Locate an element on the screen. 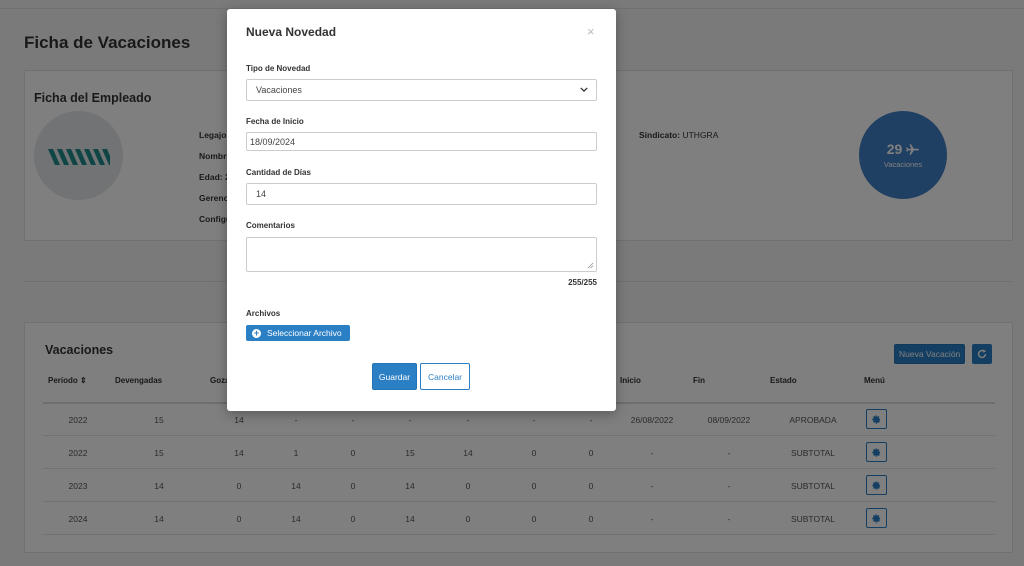 The image size is (1024, 566). close-icon: × is located at coordinates (591, 31).